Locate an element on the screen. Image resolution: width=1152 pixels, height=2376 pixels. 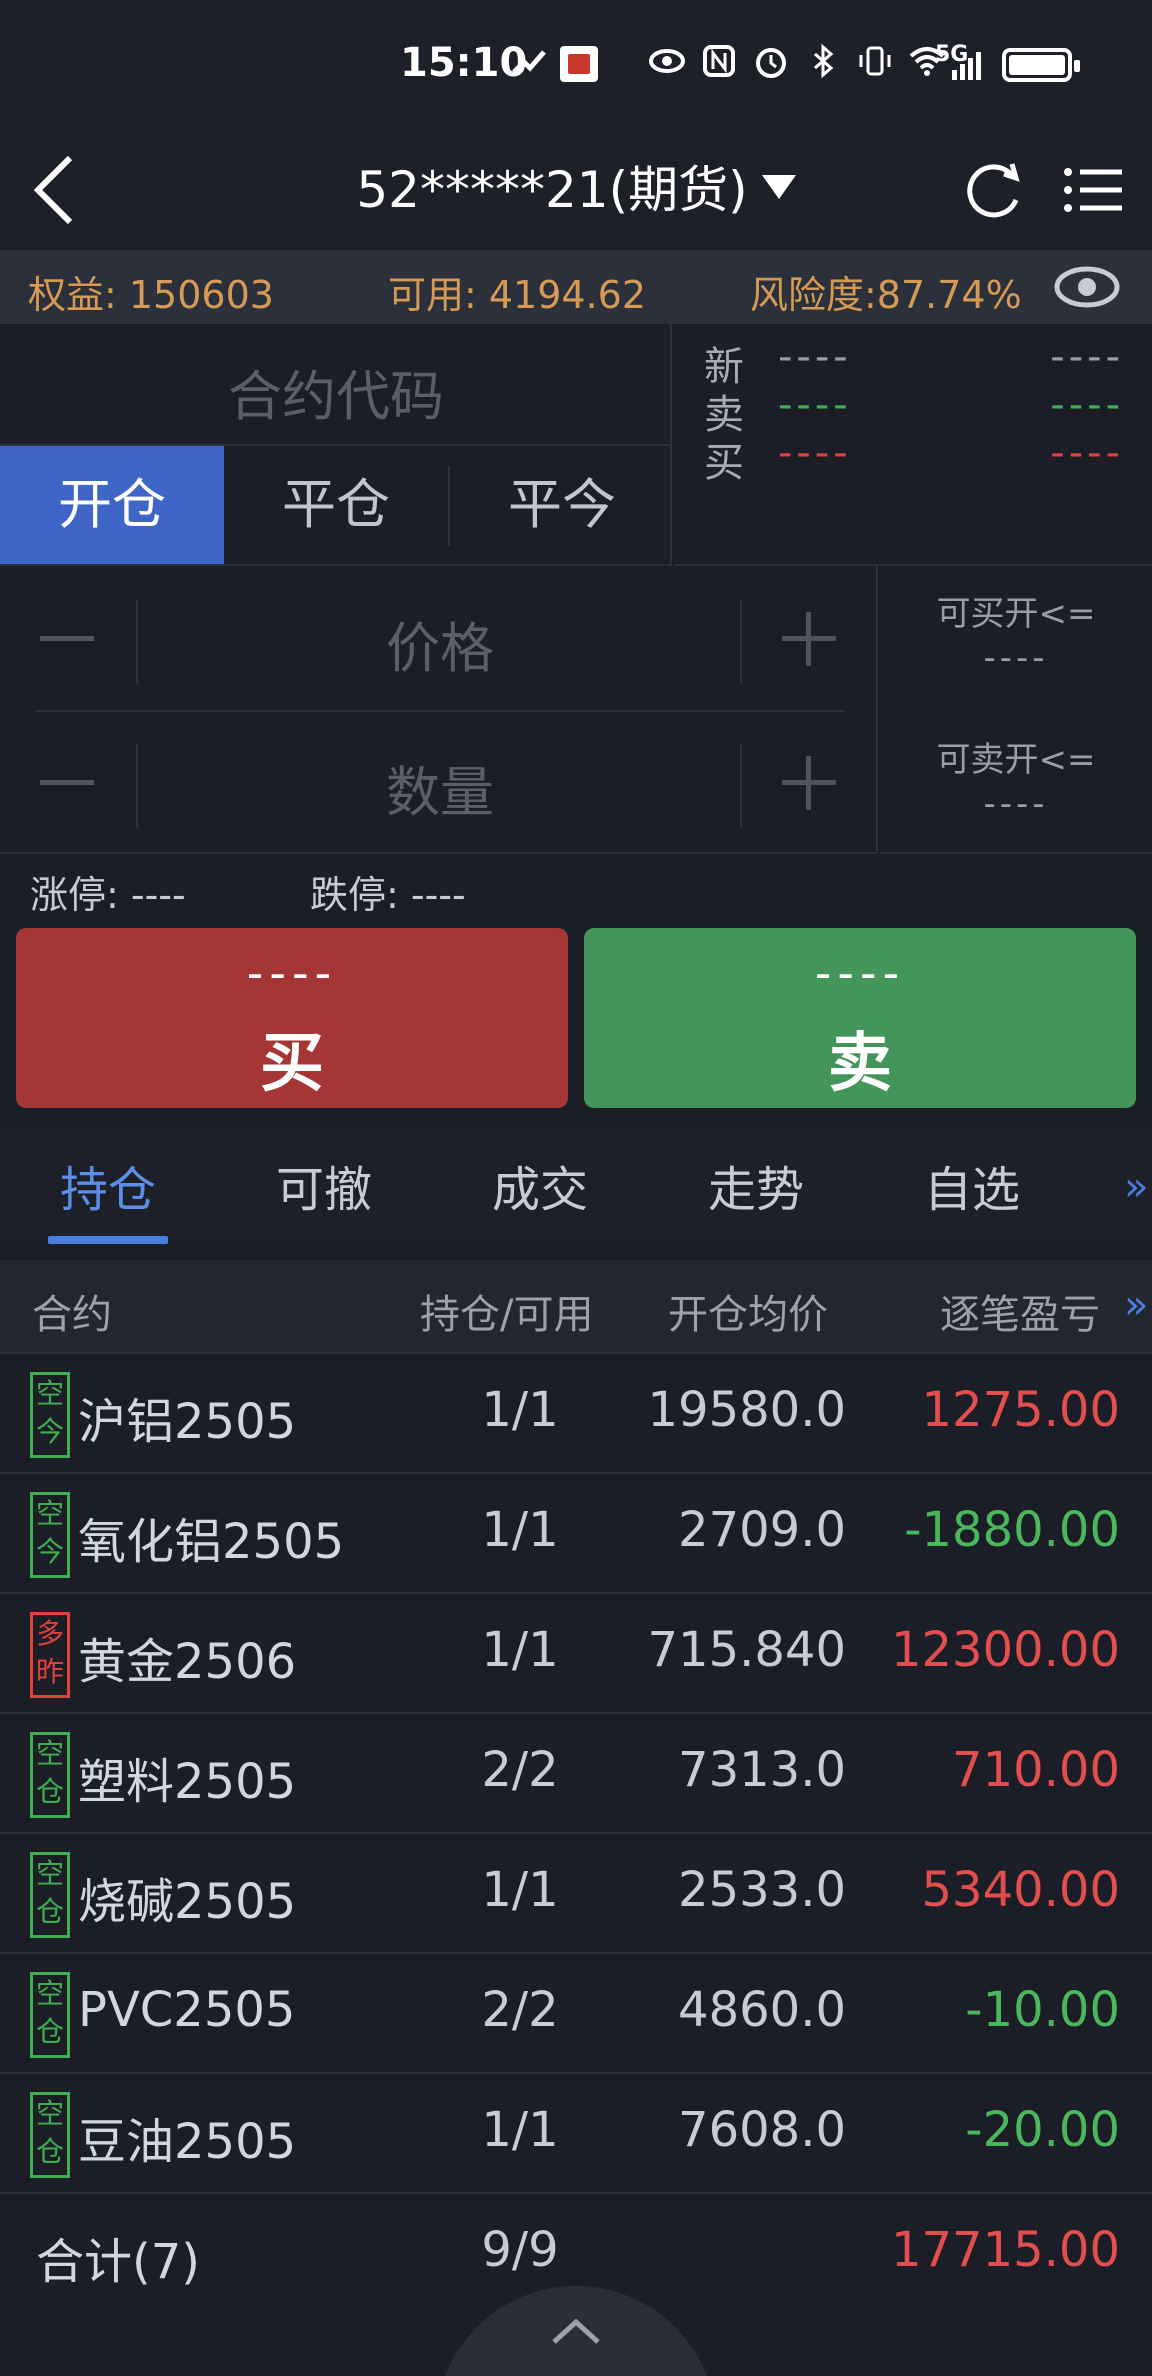
battery-charging-icon is located at coordinates (1041, 65).